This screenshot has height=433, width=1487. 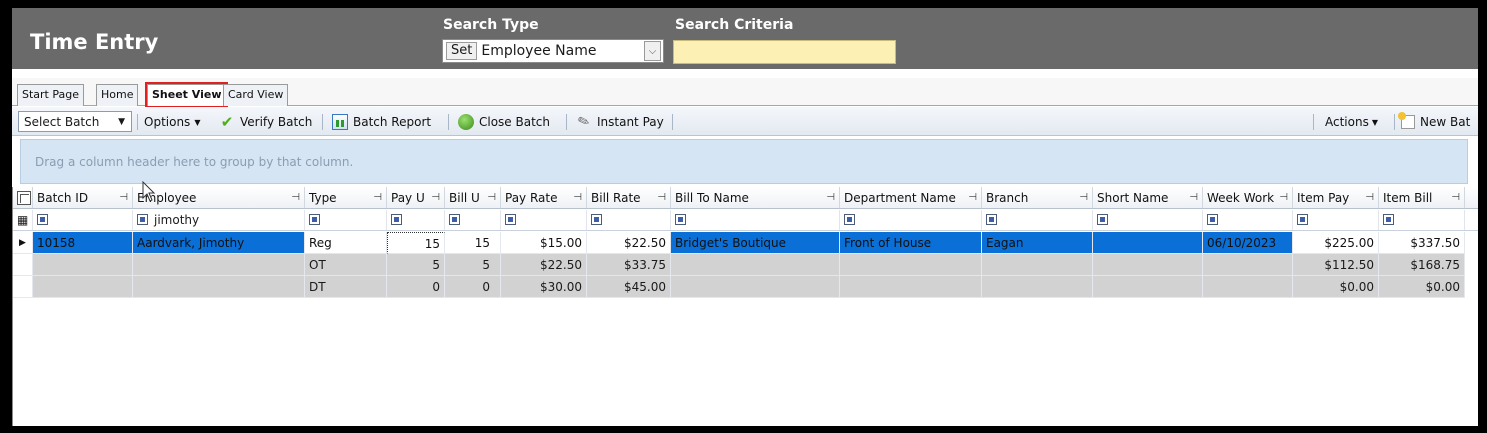 What do you see at coordinates (219, 197) in the screenshot?
I see `column-header-employee: Employee ⊣` at bounding box center [219, 197].